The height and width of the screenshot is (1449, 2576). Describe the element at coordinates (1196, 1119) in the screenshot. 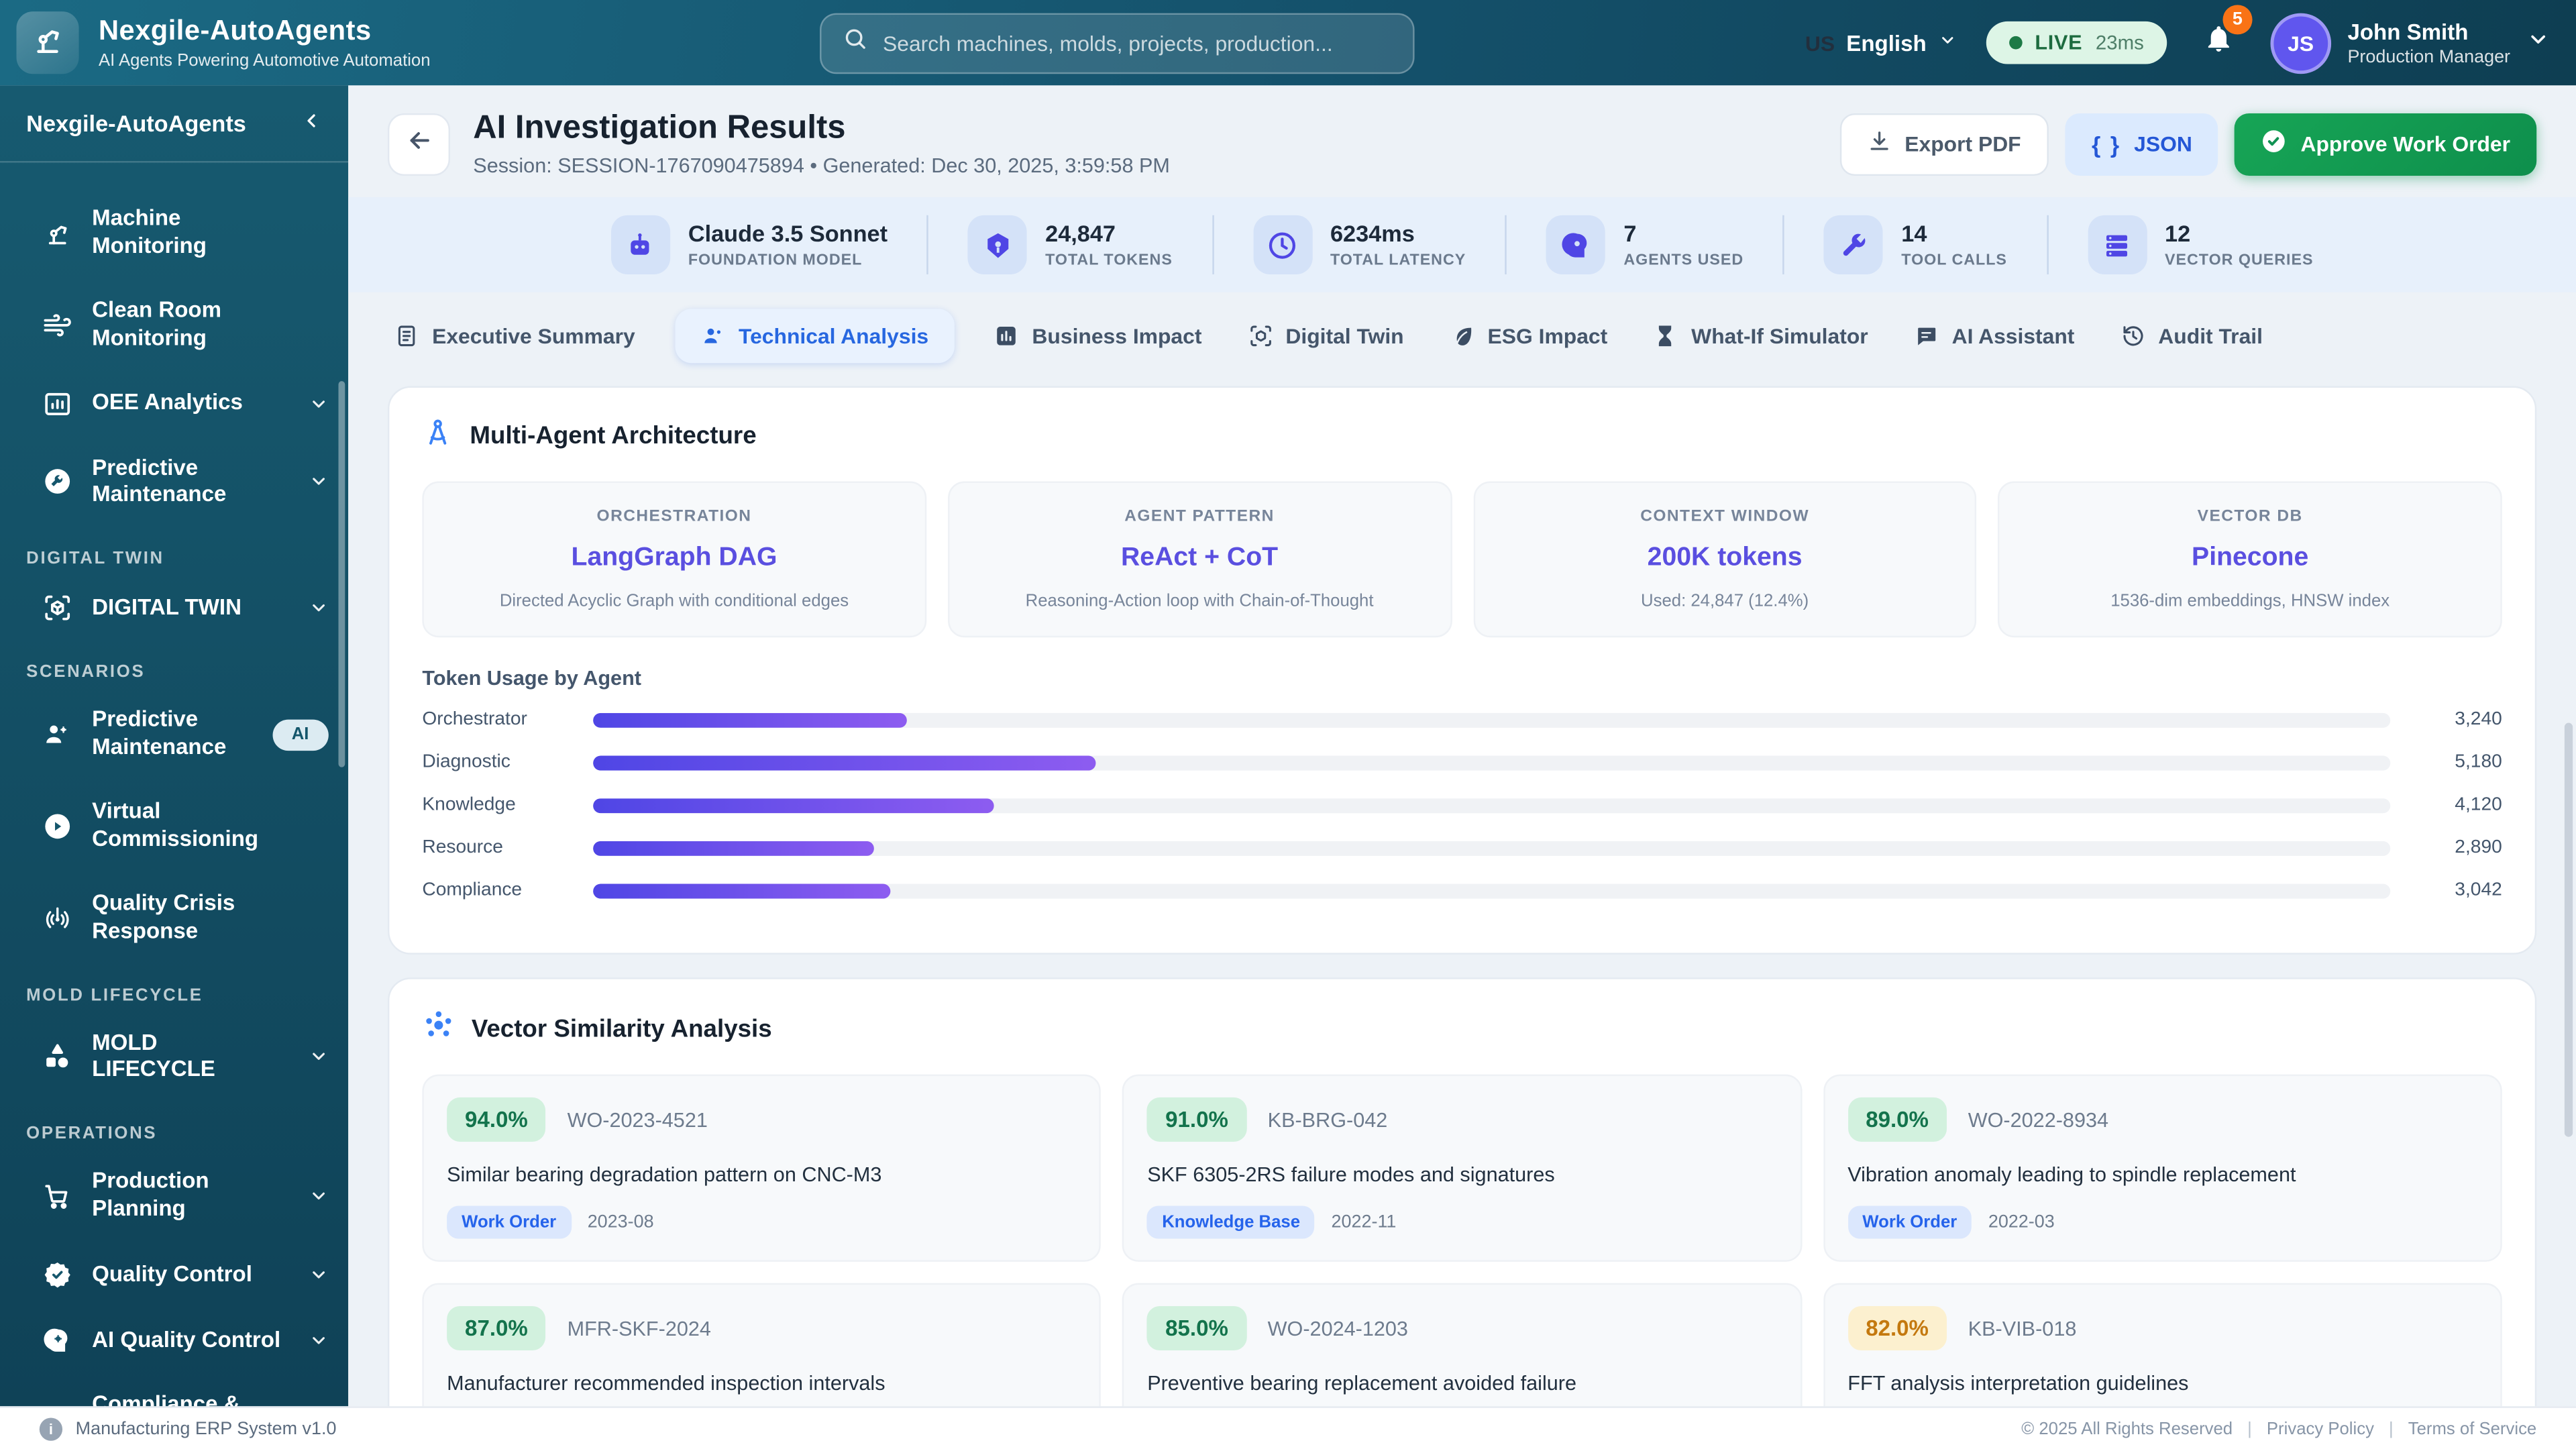

I see `similarity-score-badge: 91.0%` at that location.